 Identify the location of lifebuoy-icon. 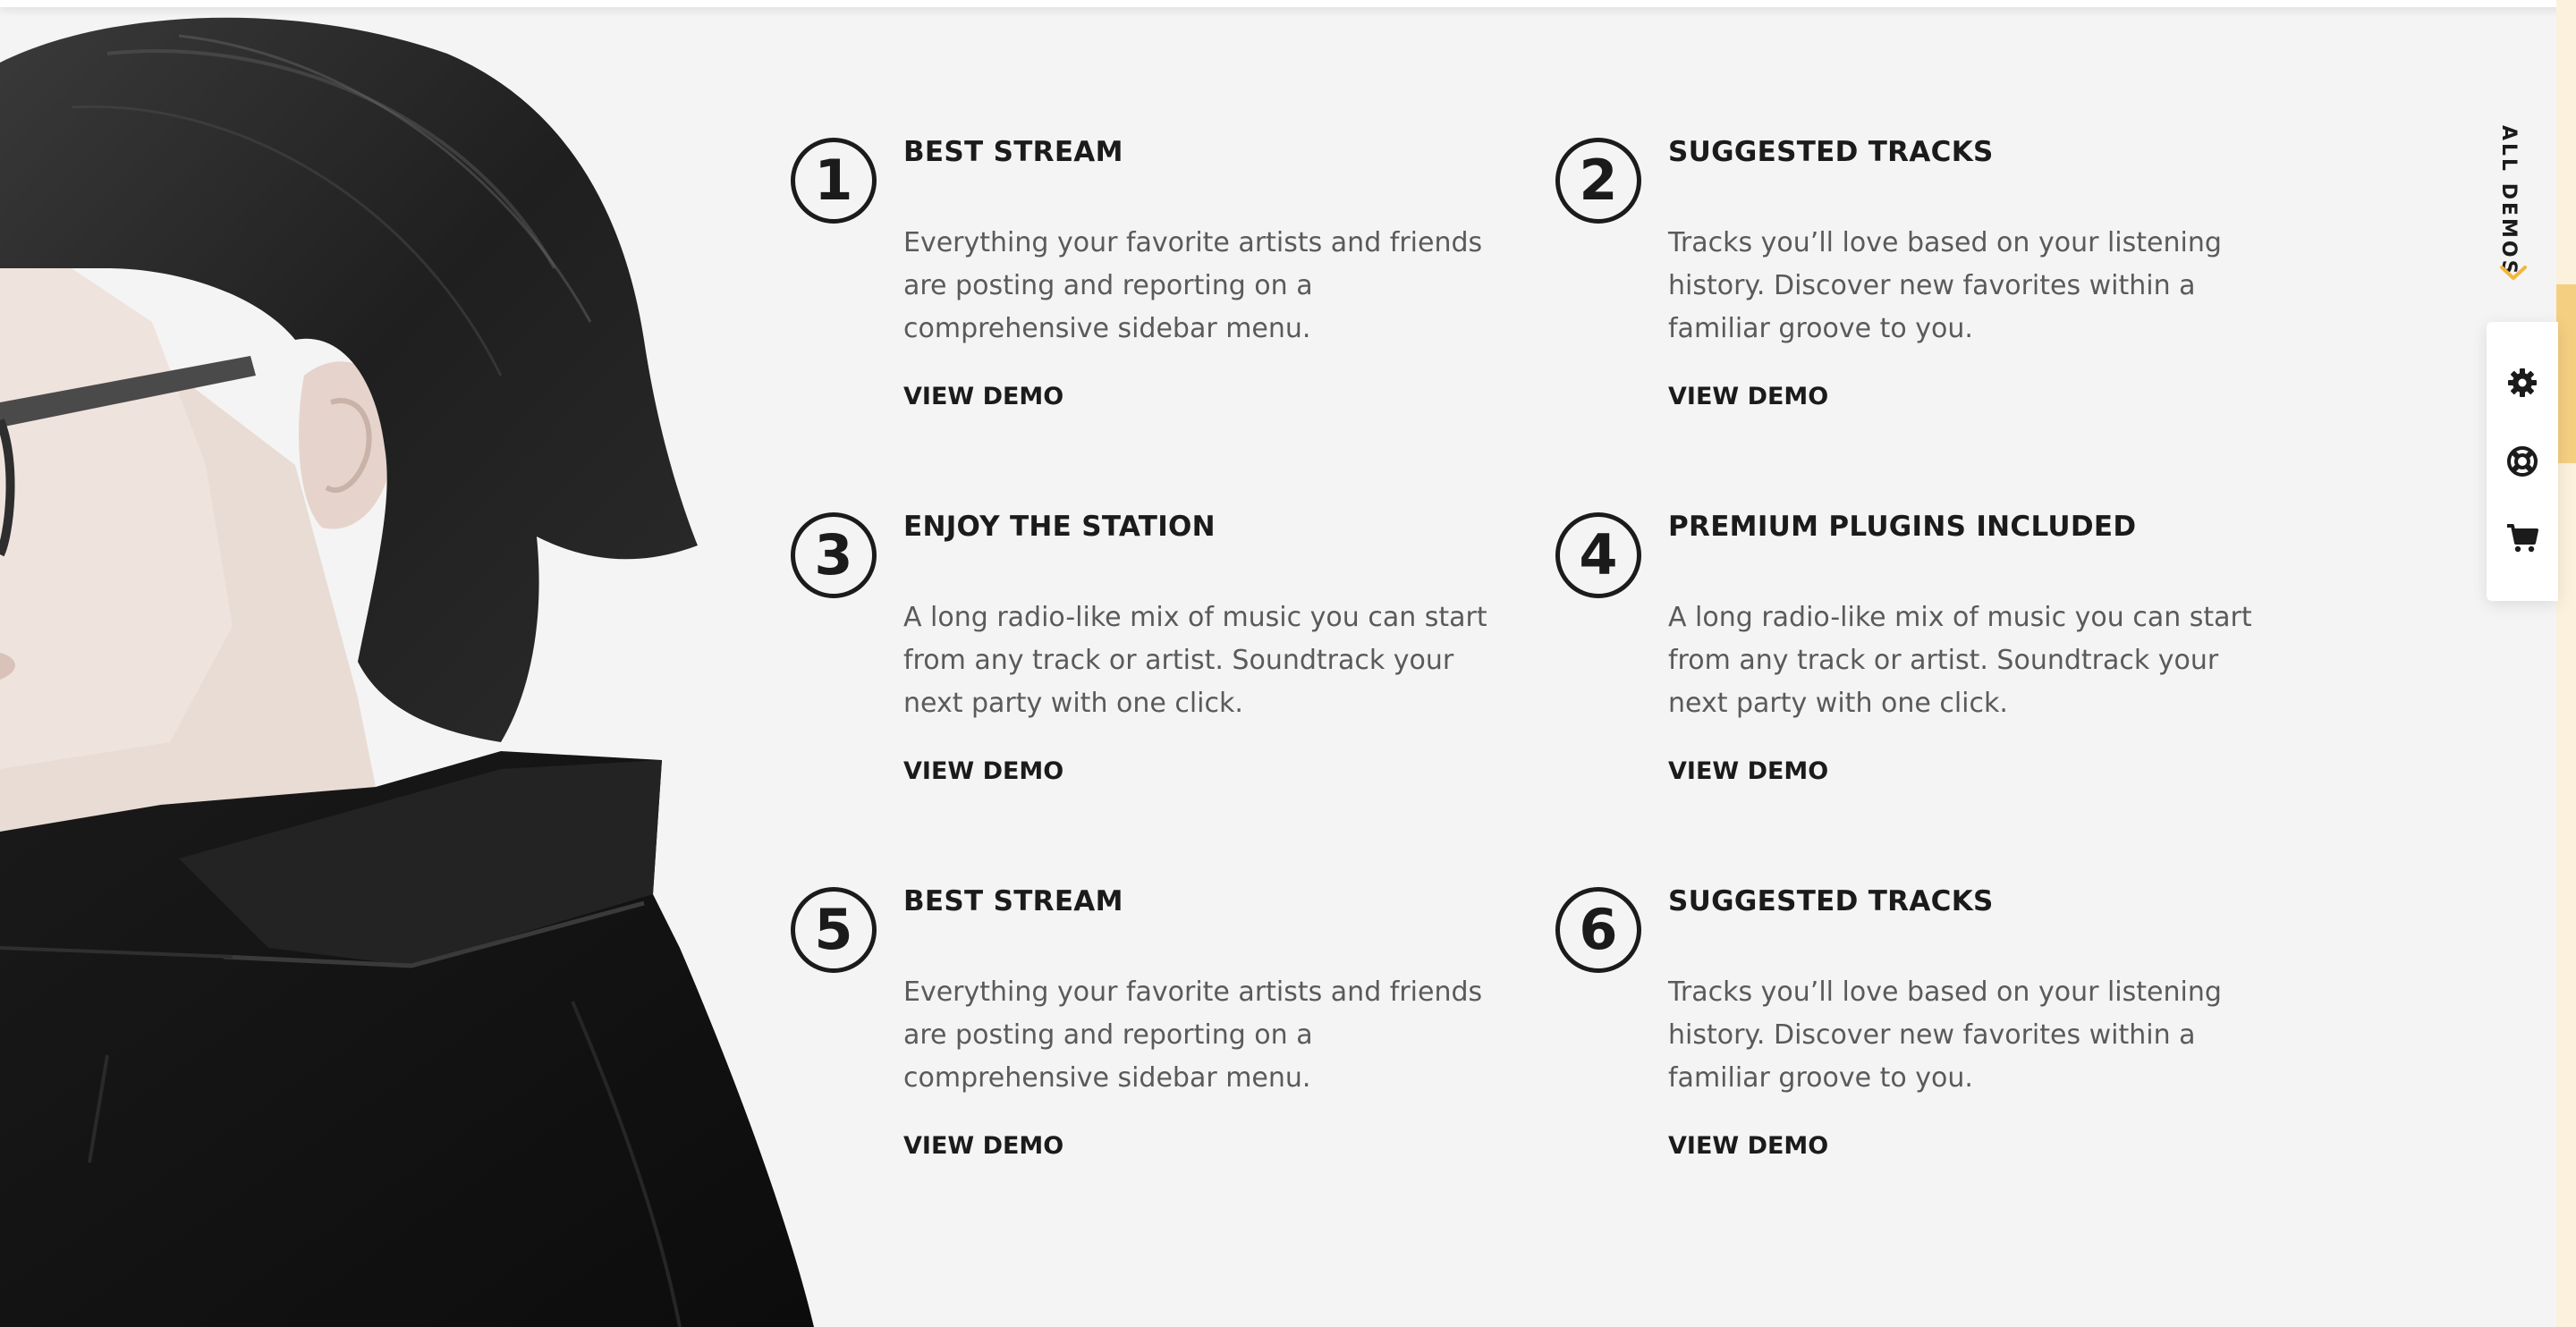
(2522, 461).